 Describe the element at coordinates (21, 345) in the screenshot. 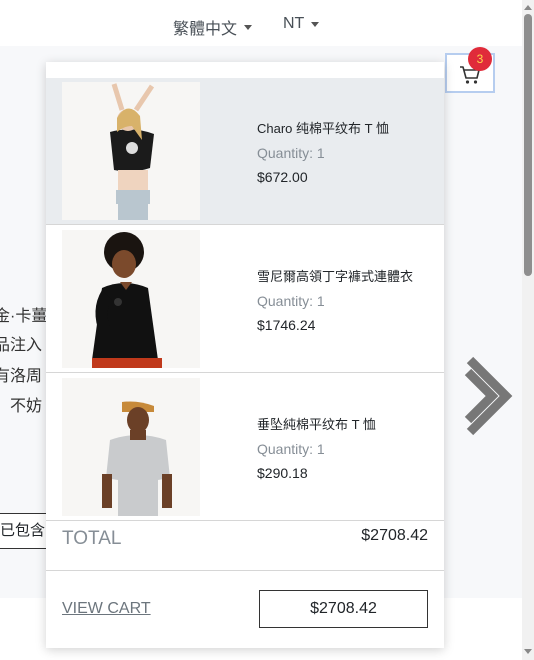

I see `background-text-line: 品注入` at that location.